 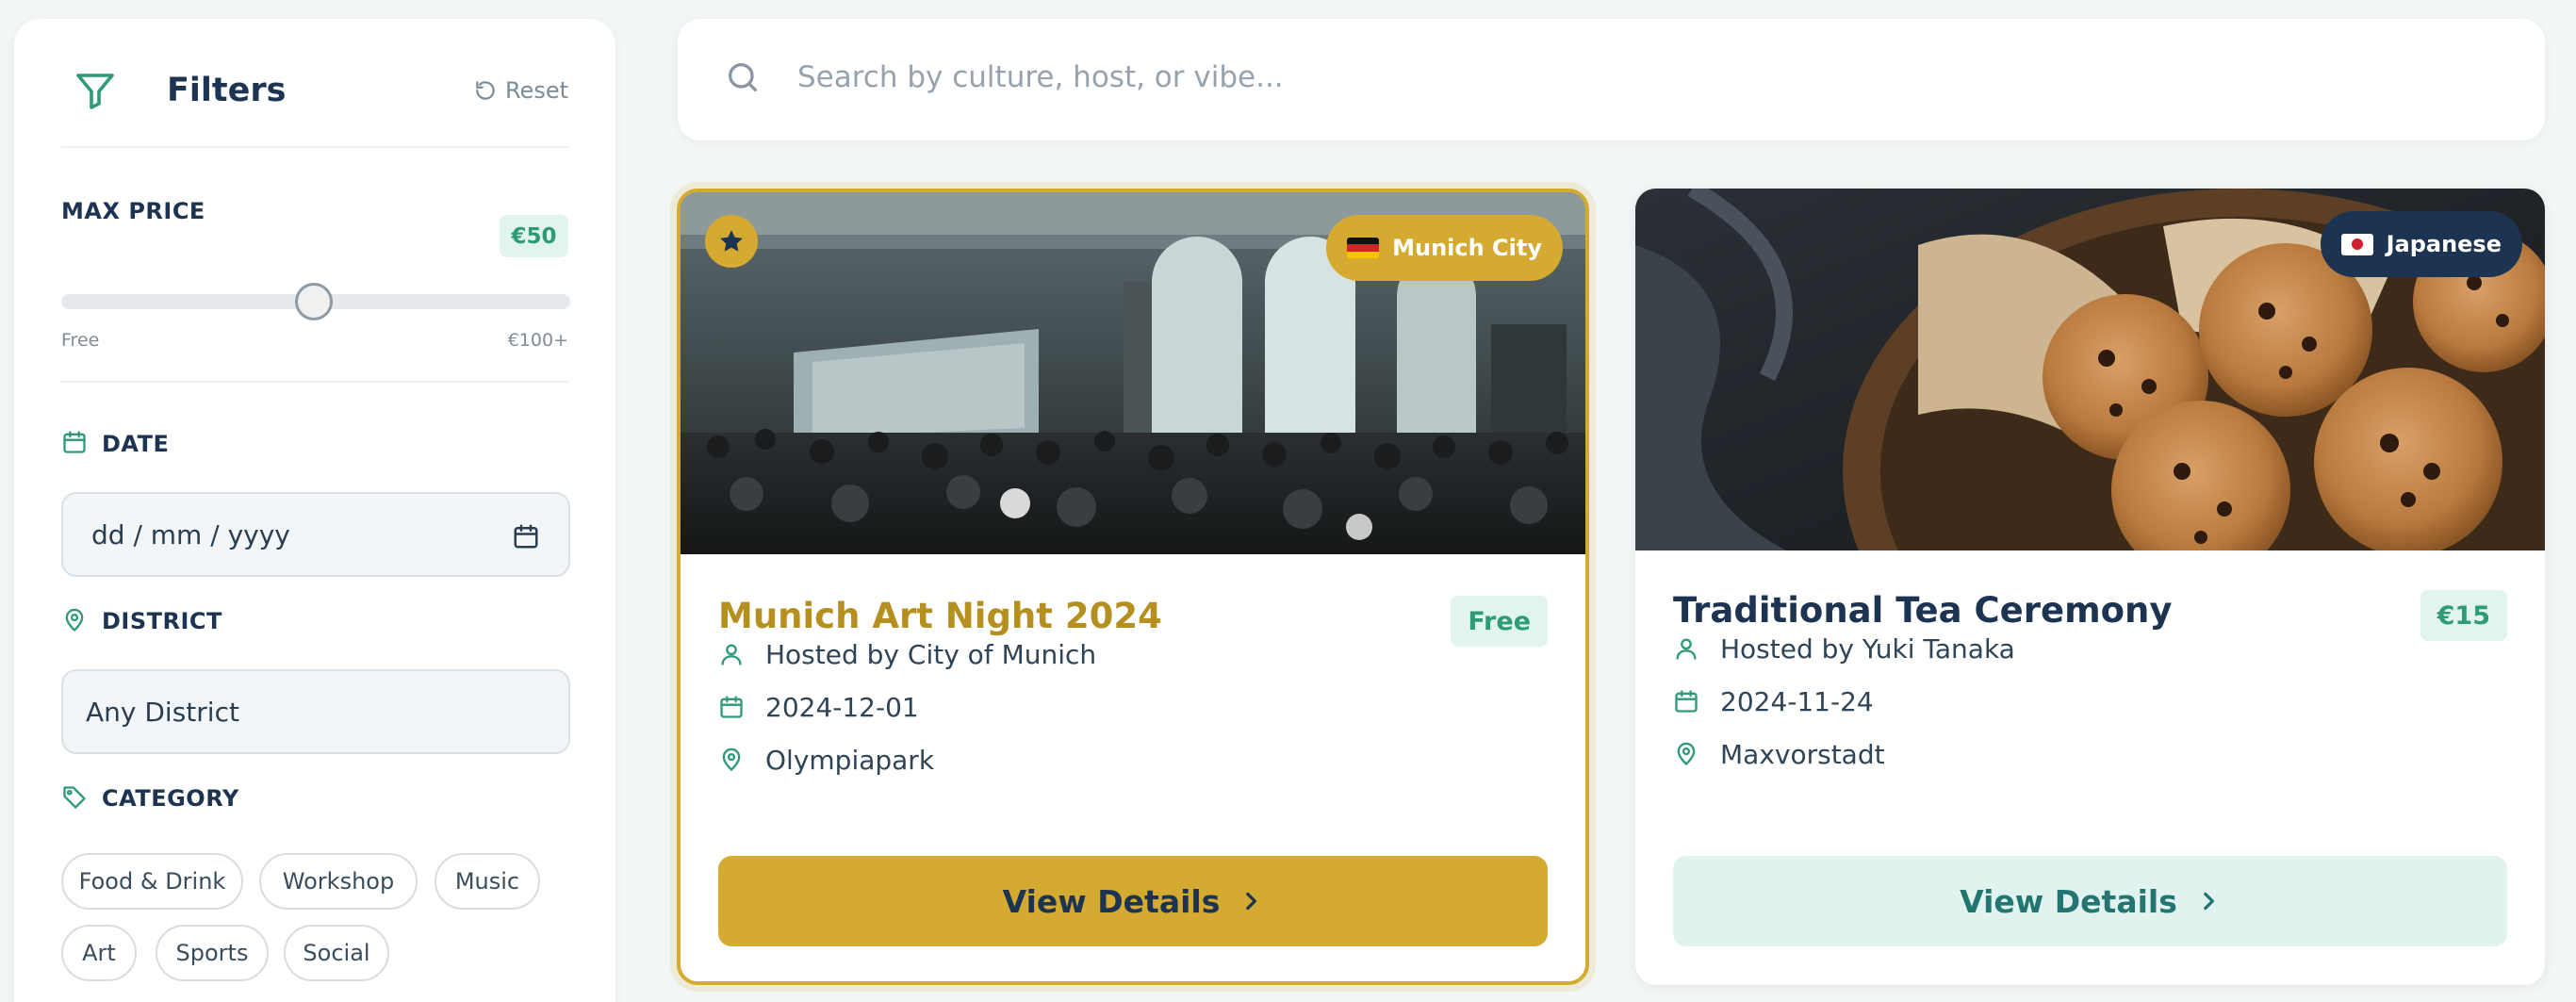 What do you see at coordinates (74, 797) in the screenshot?
I see `tag-icon` at bounding box center [74, 797].